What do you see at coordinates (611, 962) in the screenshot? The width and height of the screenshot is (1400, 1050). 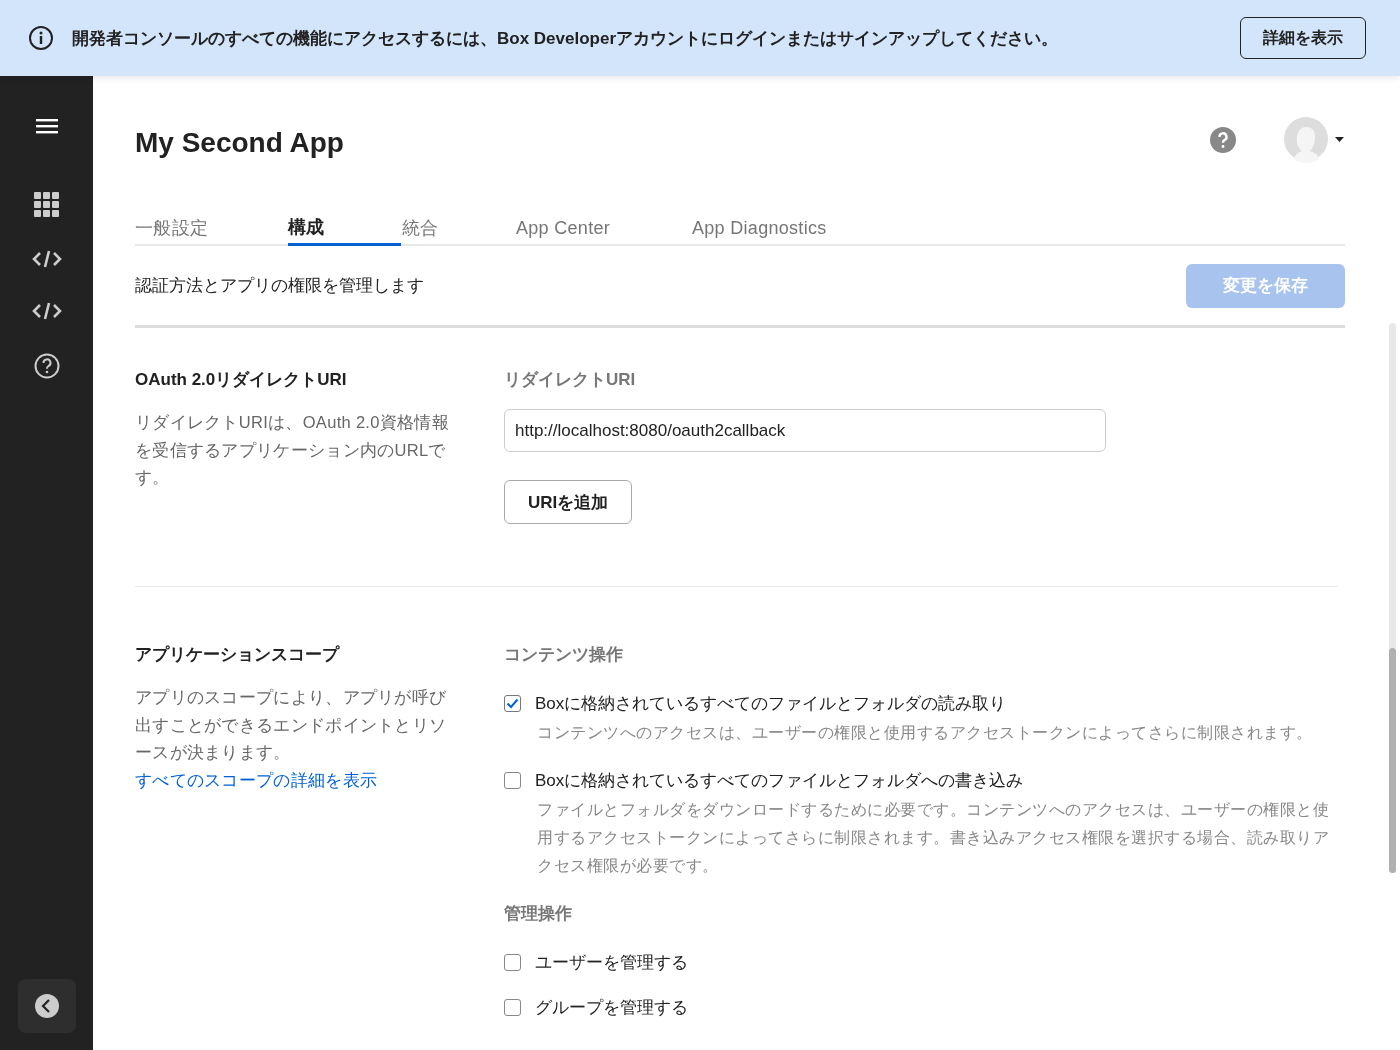 I see `checkbox-label: ユーザーを管理する` at bounding box center [611, 962].